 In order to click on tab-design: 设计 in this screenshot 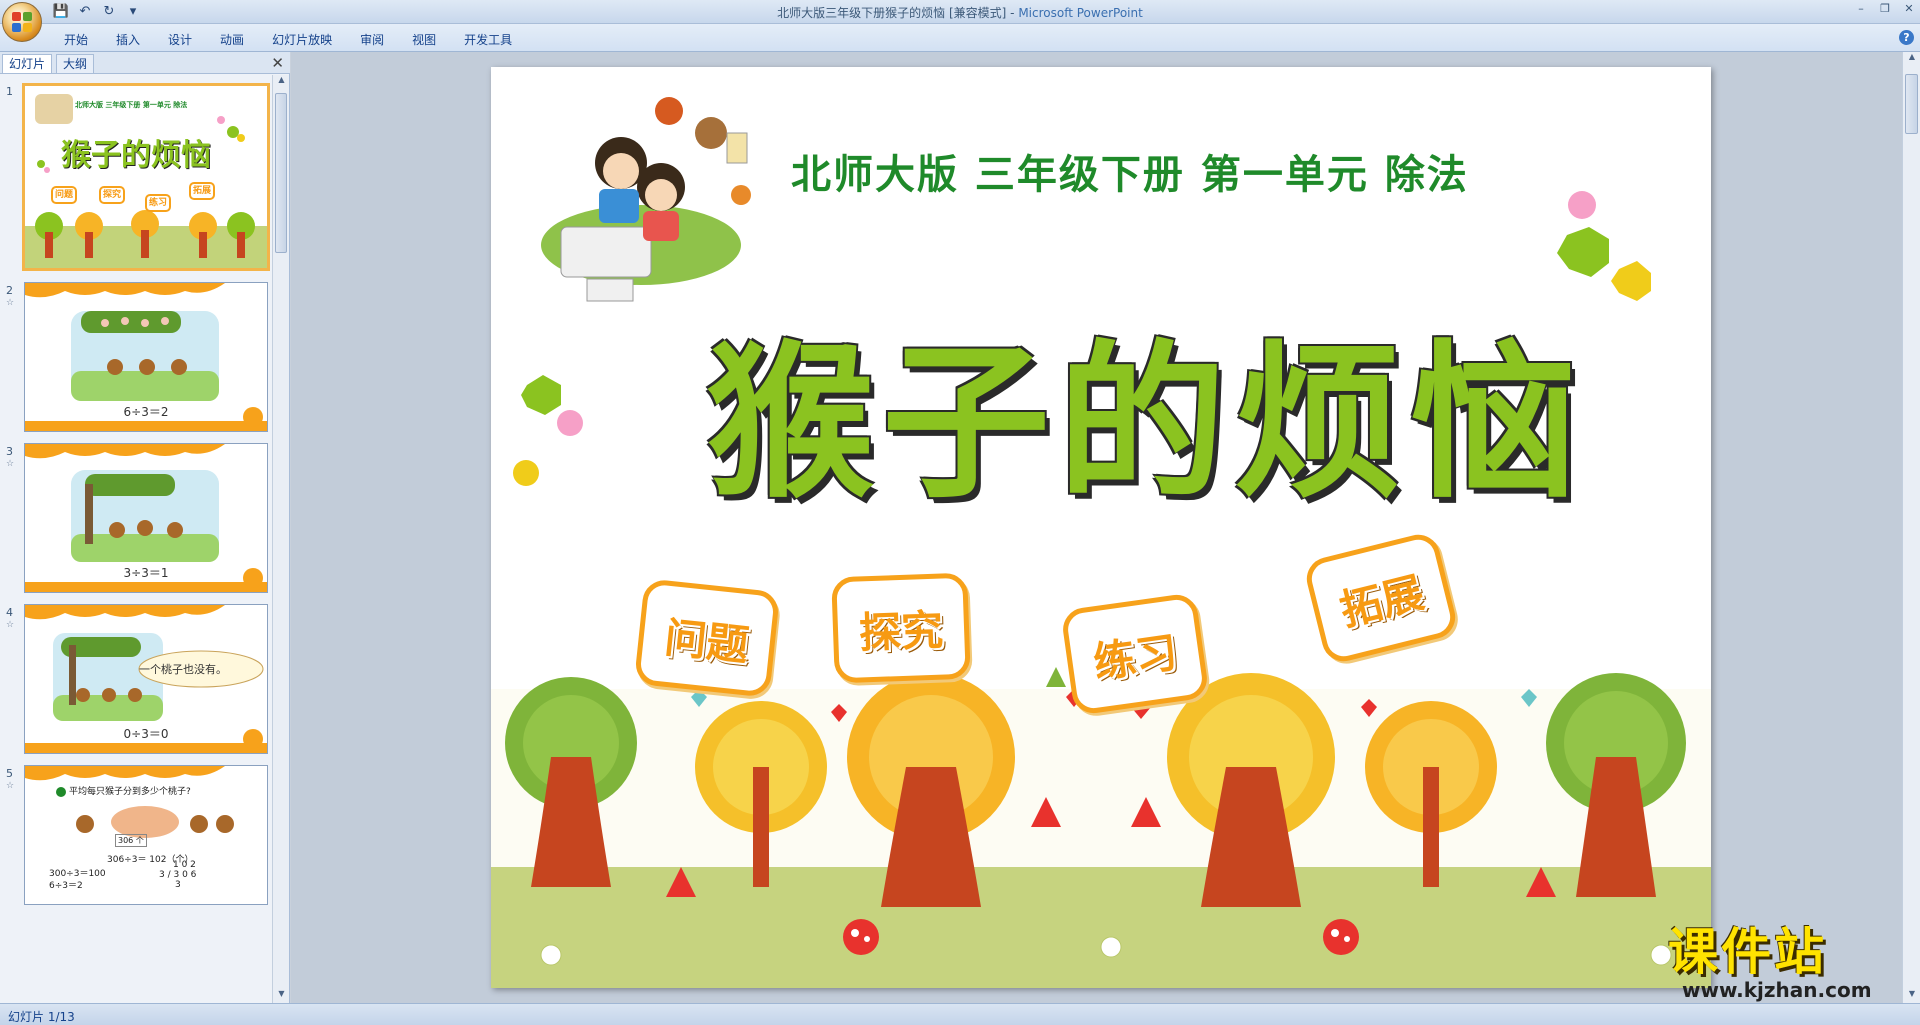, I will do `click(180, 39)`.